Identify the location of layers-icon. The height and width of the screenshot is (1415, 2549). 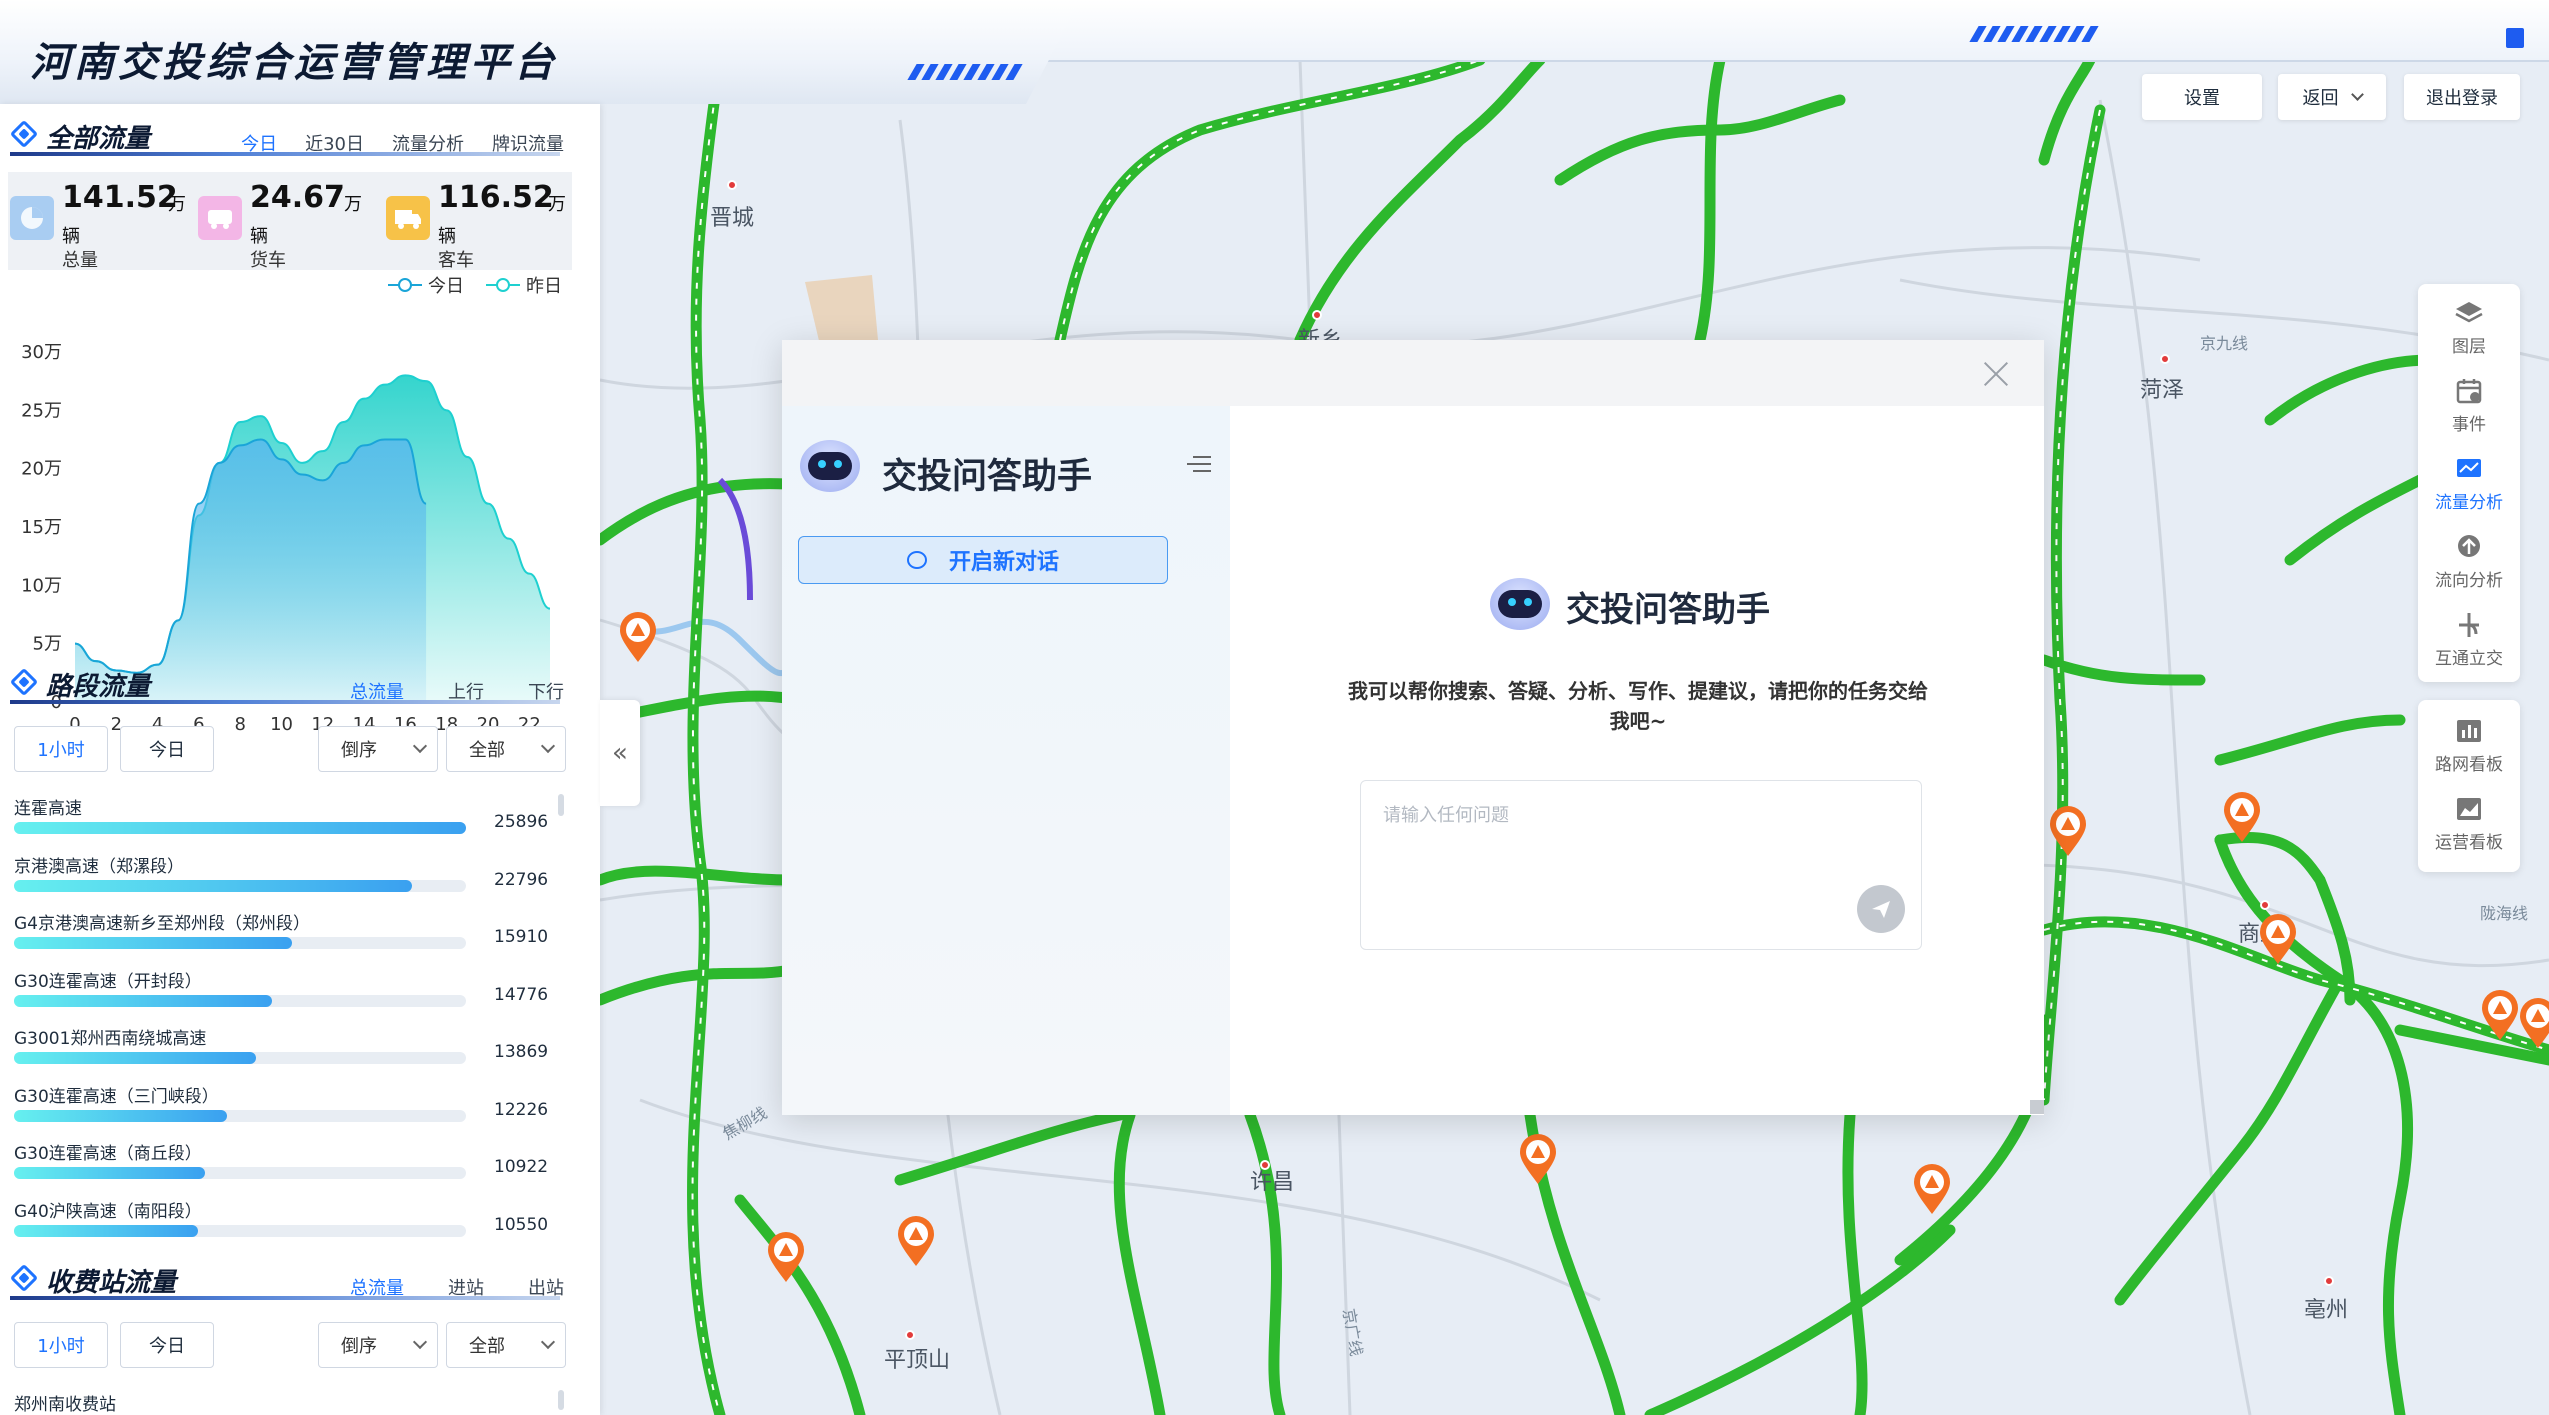
(2469, 311).